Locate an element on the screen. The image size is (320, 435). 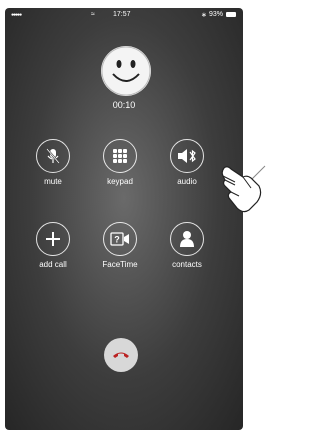
facetime-camera-icon: ? is located at coordinates (119, 239).